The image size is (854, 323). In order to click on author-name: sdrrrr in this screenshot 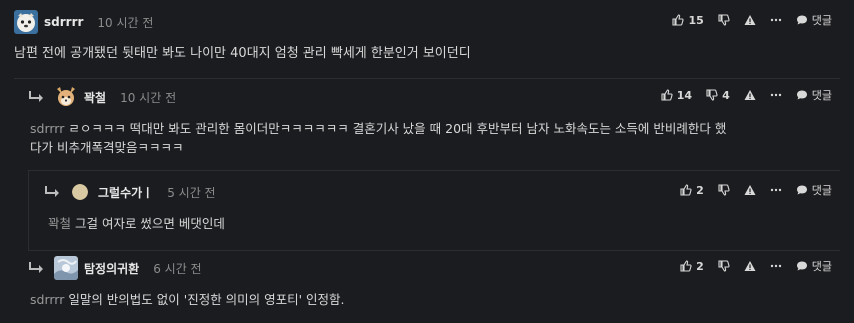, I will do `click(63, 22)`.